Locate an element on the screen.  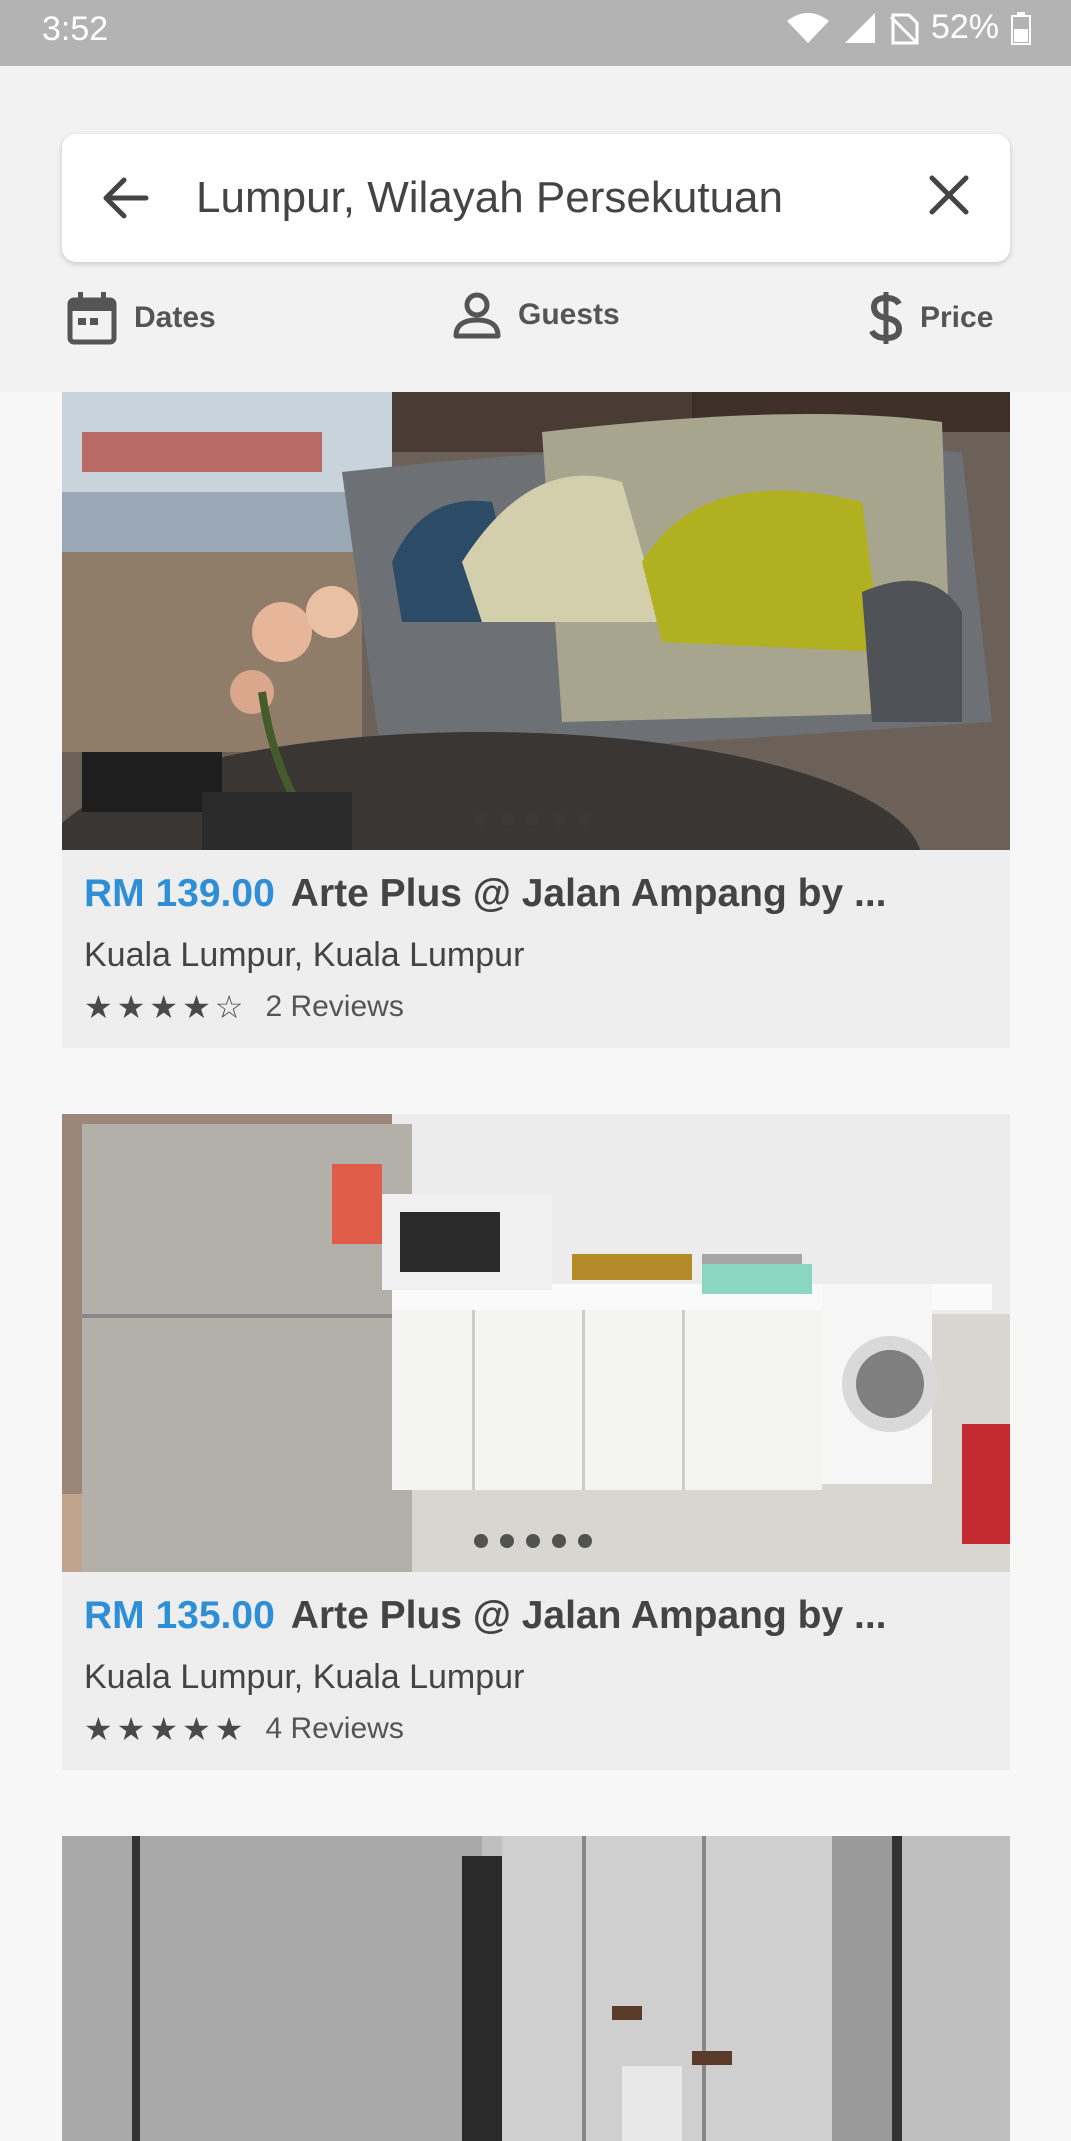
battery-percent: 52% is located at coordinates (964, 27).